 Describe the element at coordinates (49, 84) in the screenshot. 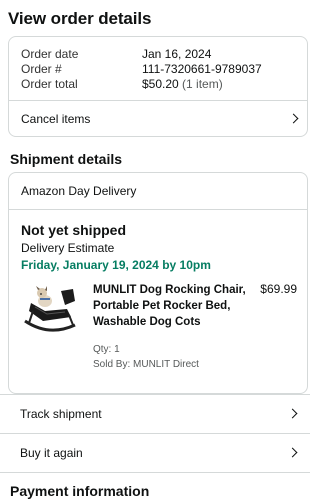

I see `order-total-label: Order total` at that location.